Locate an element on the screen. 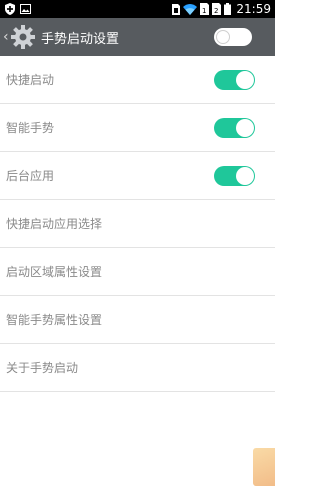 Image resolution: width=320 pixels, height=488 pixels. image-icon is located at coordinates (25, 9).